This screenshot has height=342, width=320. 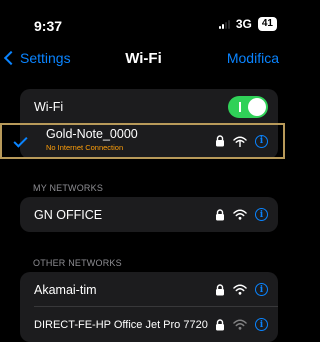 I want to click on wifi-signal-weak-icon, so click(x=240, y=324).